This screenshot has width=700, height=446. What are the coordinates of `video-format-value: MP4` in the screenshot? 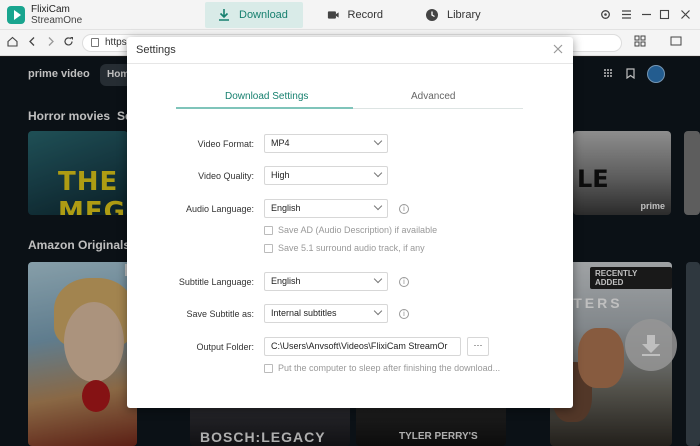 It's located at (280, 143).